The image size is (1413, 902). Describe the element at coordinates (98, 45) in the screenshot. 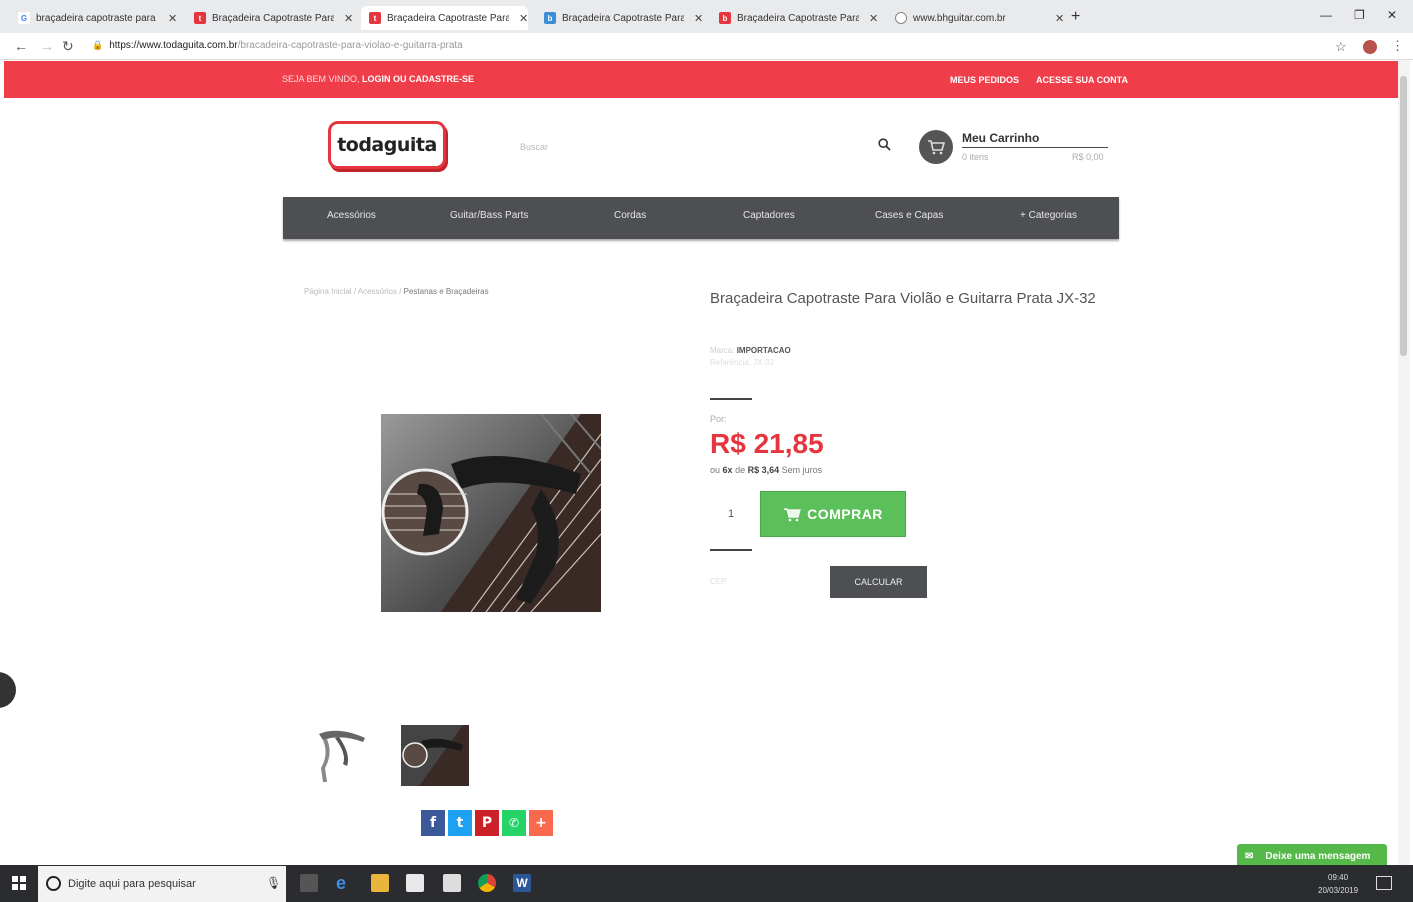

I see `lock-icon: 🔒` at that location.